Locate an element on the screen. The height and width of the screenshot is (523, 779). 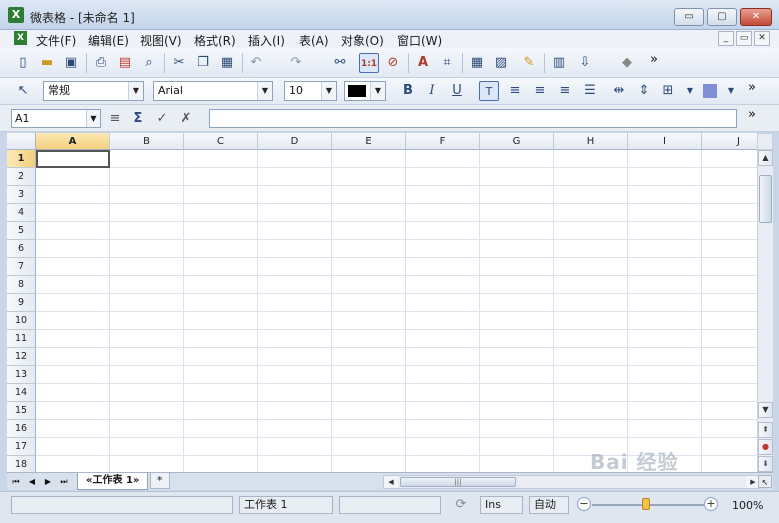
last-sheet-icon: ⏭ is located at coordinates (64, 481).